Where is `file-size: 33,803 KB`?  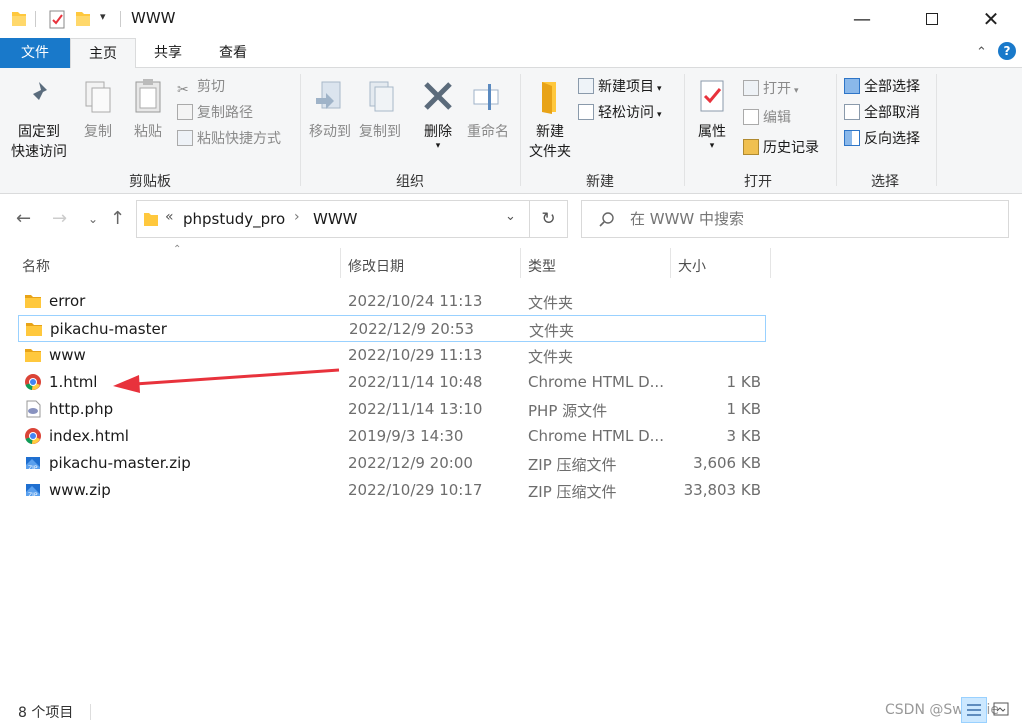 file-size: 33,803 KB is located at coordinates (722, 490).